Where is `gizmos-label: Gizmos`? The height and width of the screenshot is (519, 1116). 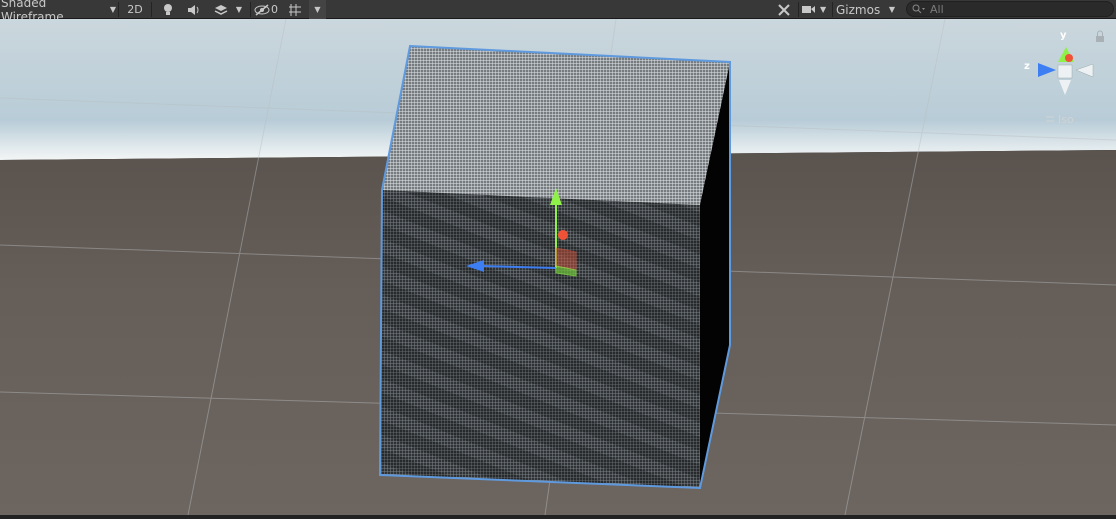
gizmos-label: Gizmos is located at coordinates (858, 9).